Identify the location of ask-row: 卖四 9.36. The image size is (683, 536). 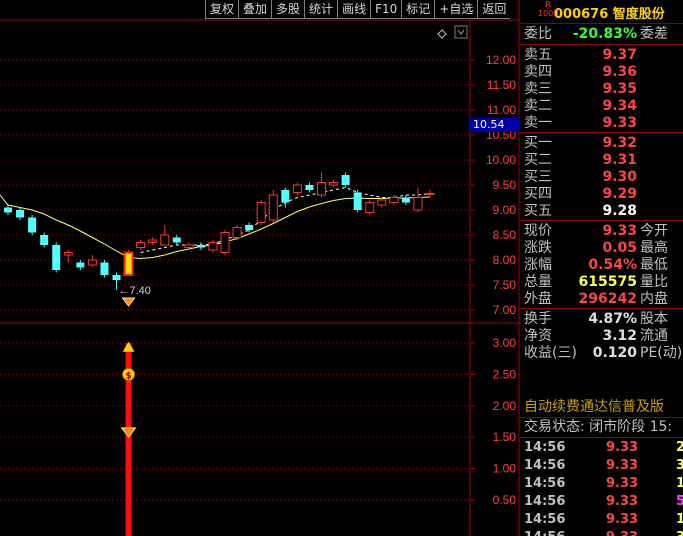
(580, 72).